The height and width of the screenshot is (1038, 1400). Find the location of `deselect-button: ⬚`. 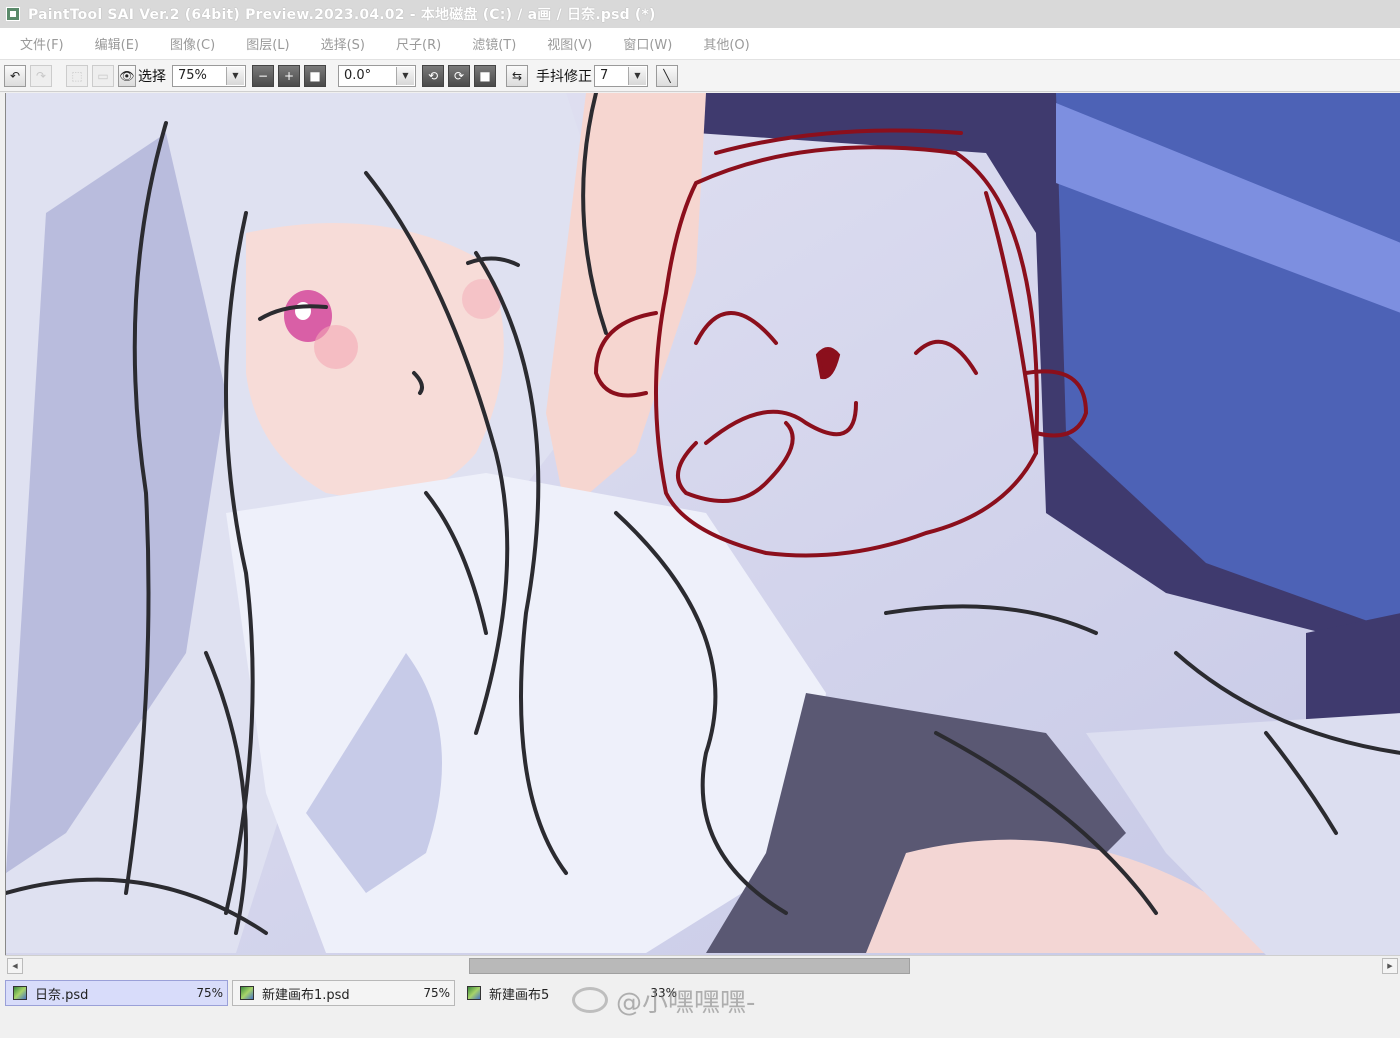

deselect-button: ⬚ is located at coordinates (77, 75).